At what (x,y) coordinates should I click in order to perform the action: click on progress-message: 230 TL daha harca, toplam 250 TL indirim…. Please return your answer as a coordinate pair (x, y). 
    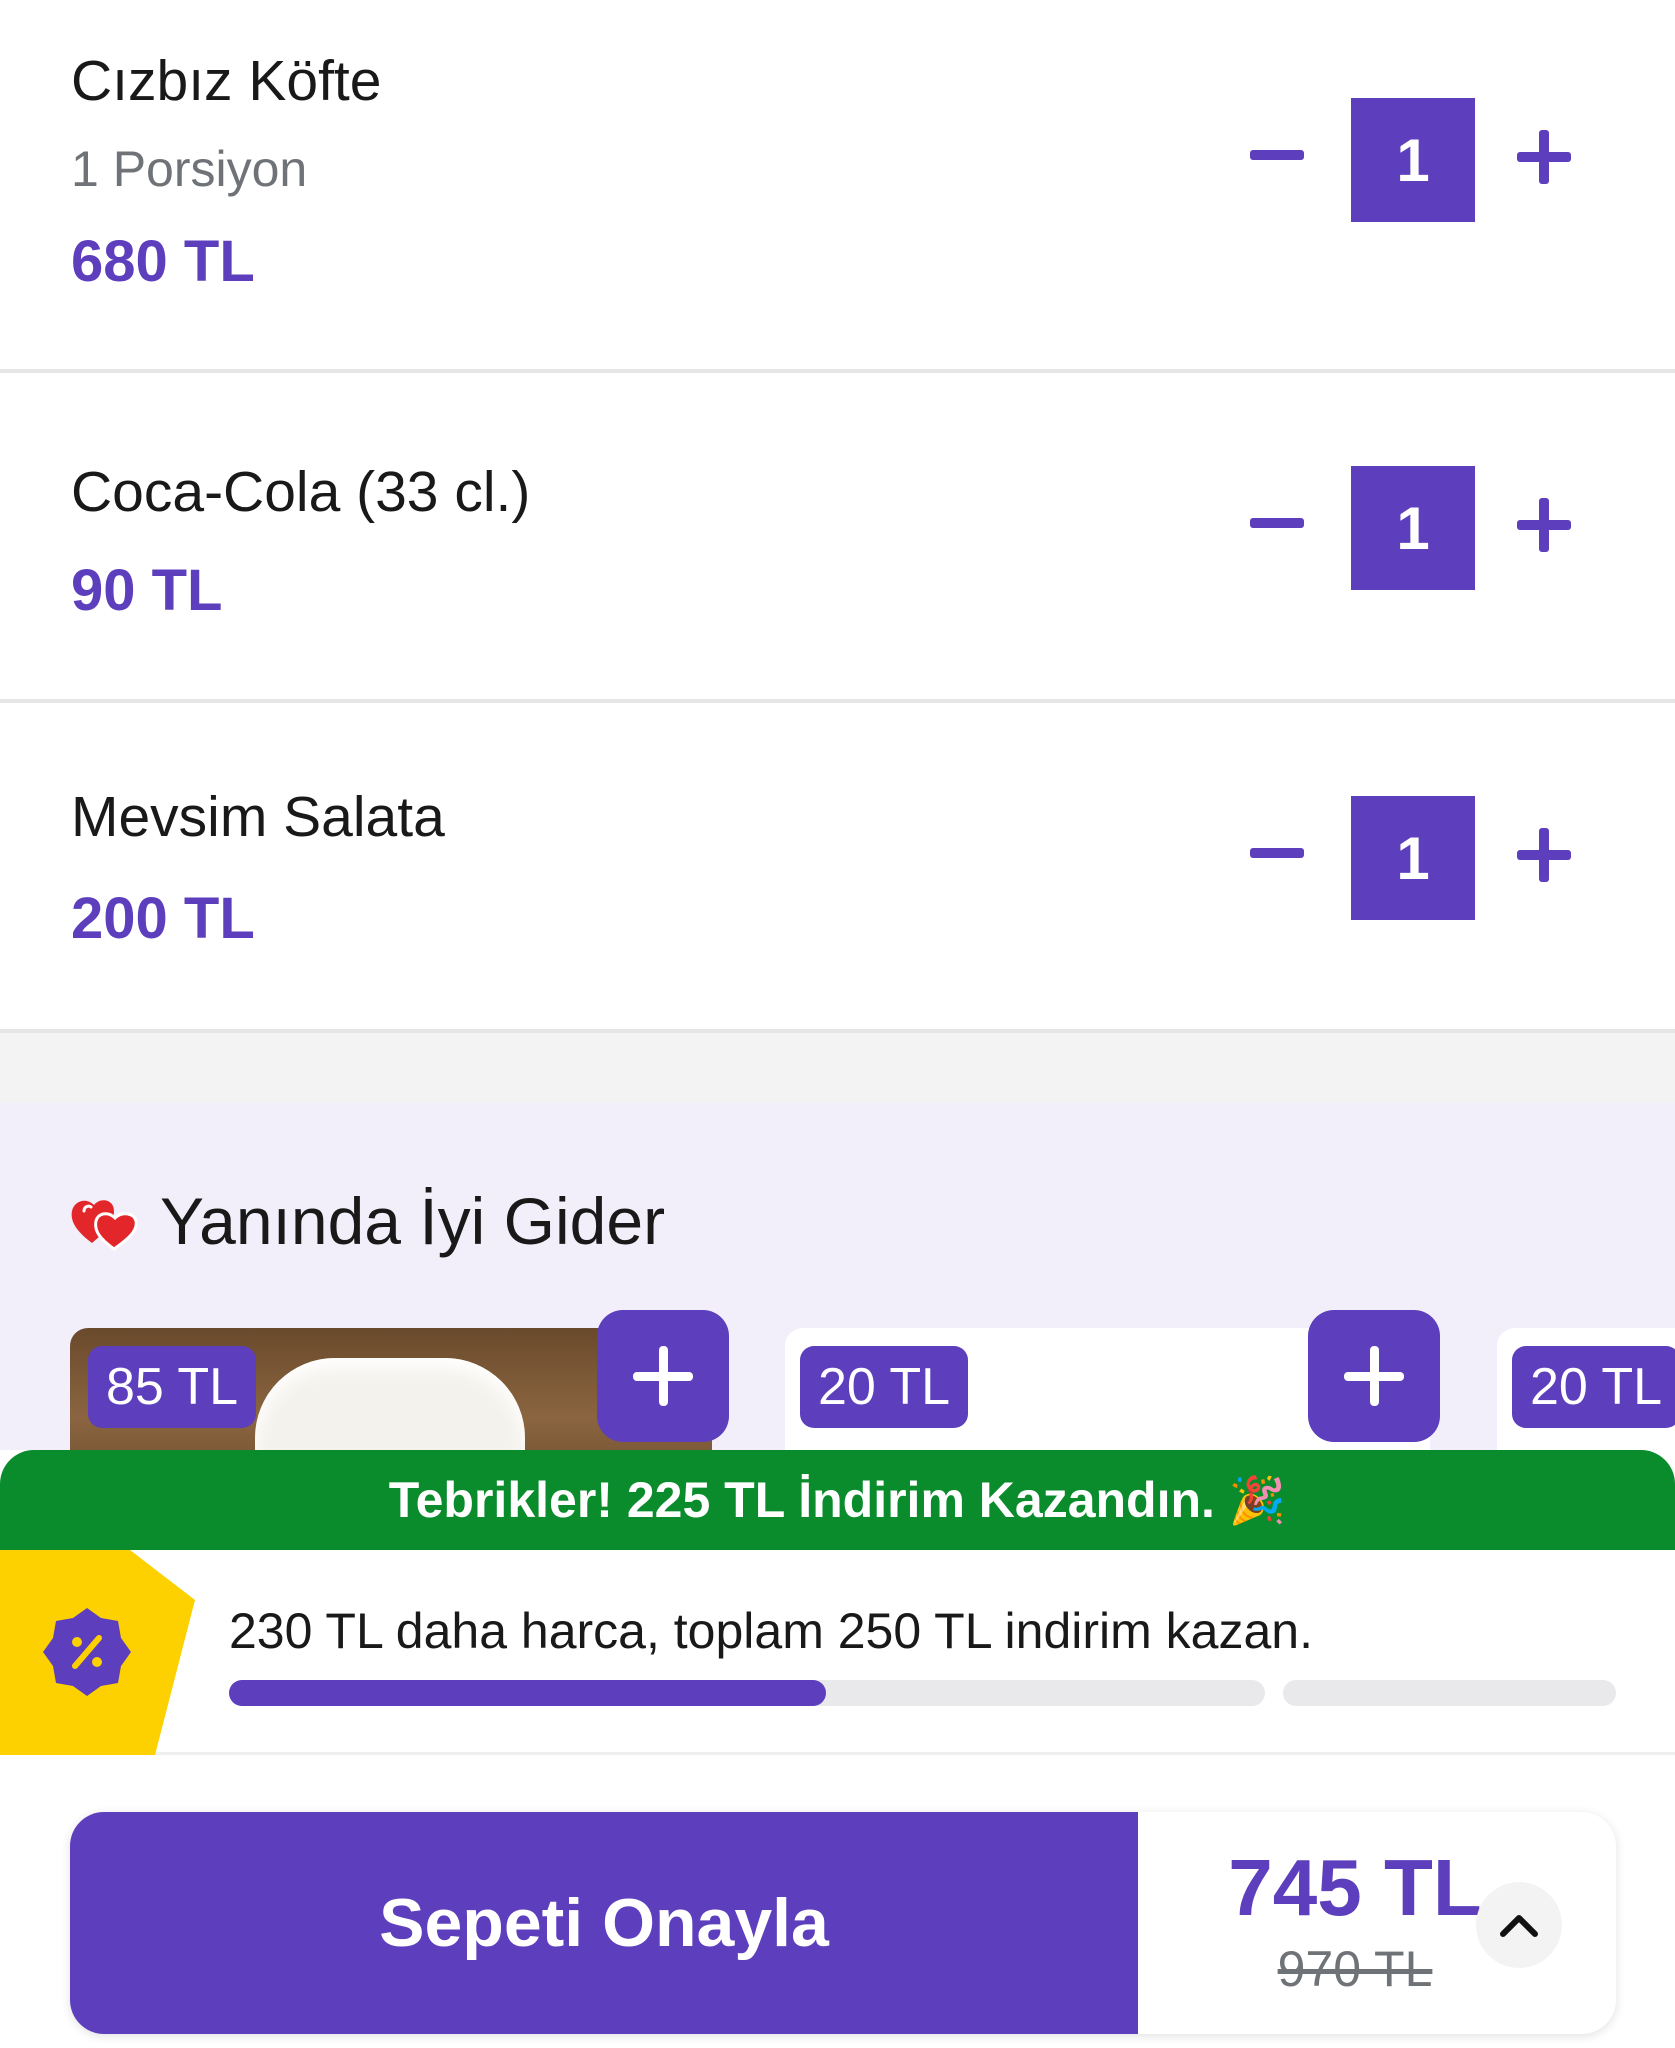
    Looking at the image, I should click on (771, 1631).